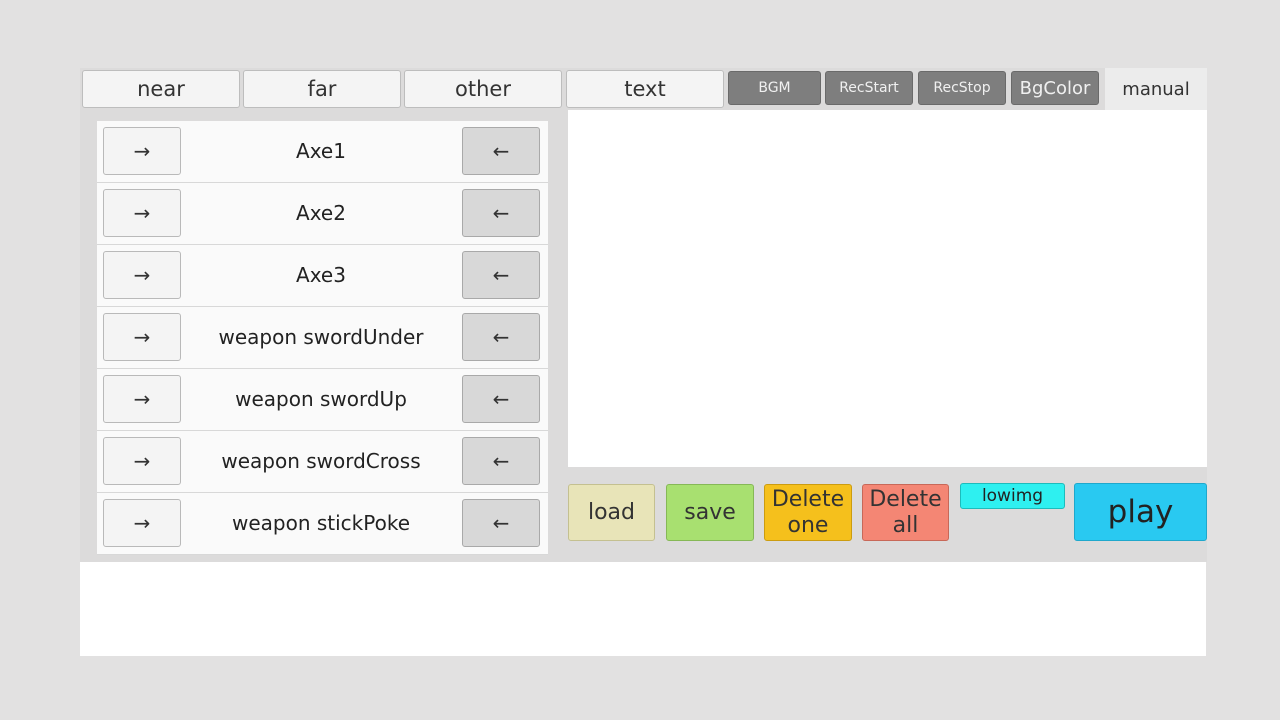  Describe the element at coordinates (645, 89) in the screenshot. I see `tab-text: text` at that location.